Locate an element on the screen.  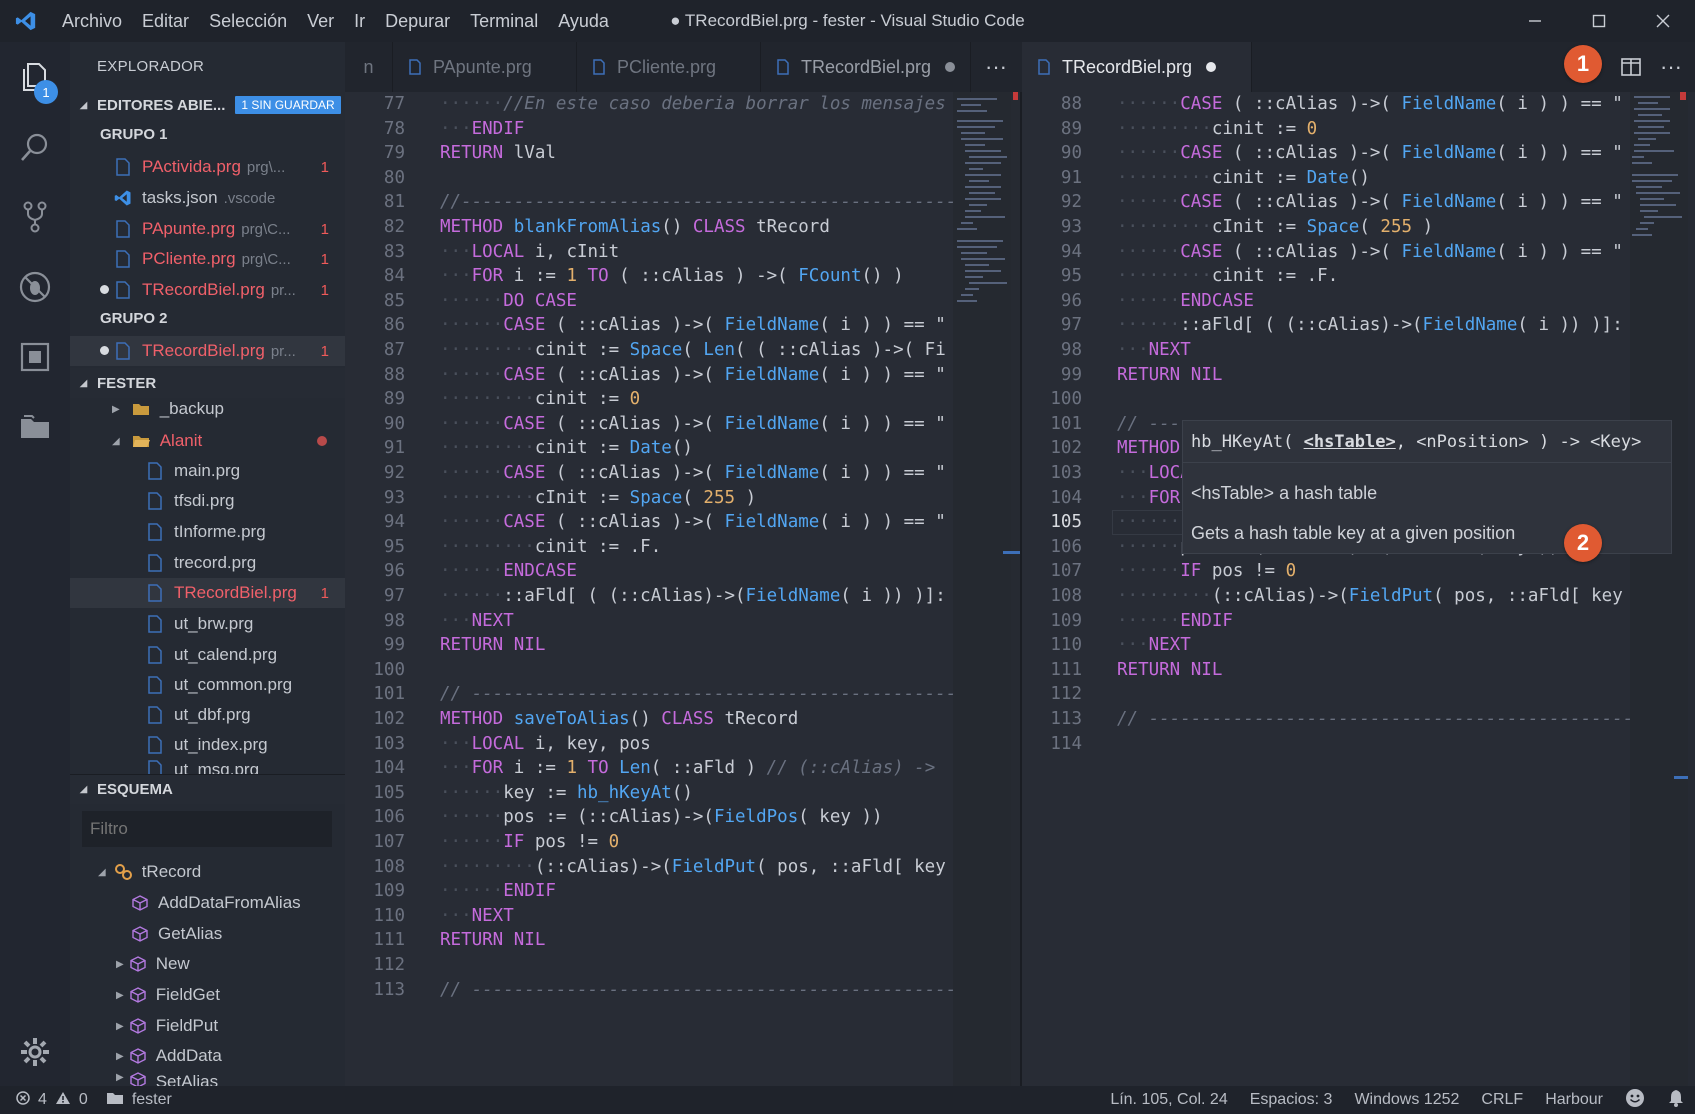
source-control-icon is located at coordinates (35, 217).